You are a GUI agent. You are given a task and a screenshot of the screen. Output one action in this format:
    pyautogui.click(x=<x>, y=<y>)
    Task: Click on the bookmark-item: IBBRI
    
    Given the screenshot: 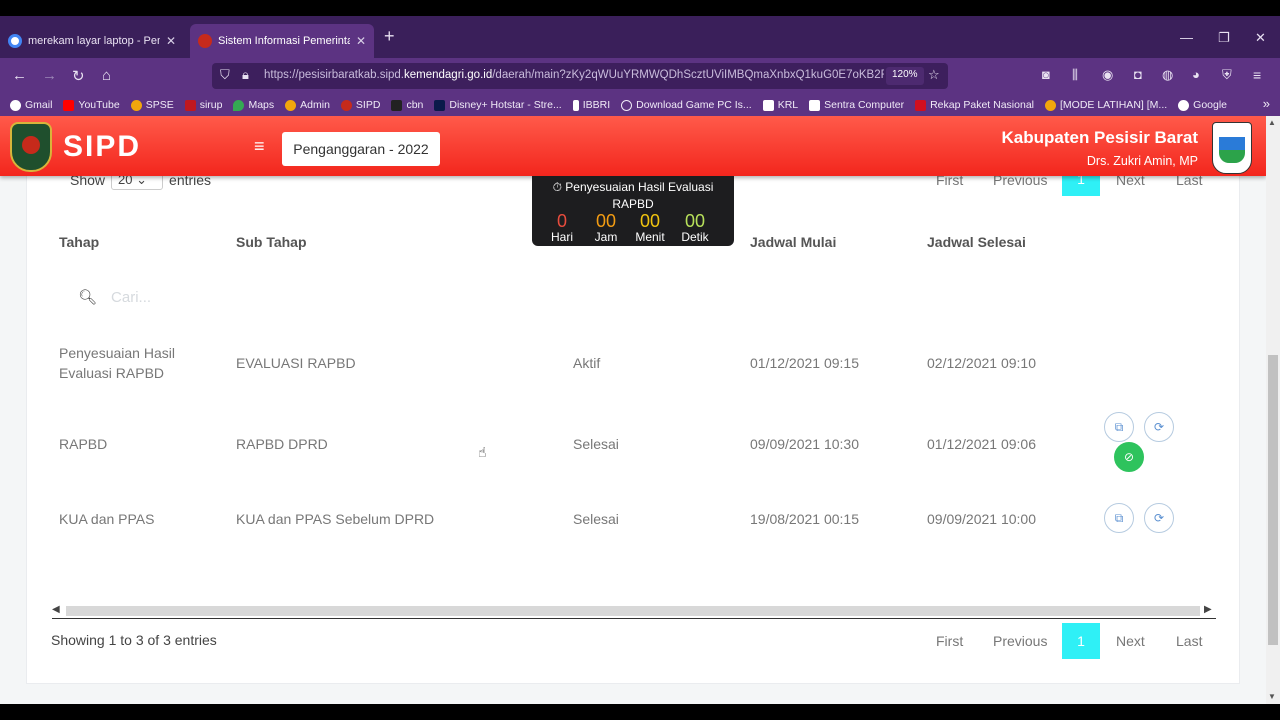 What is the action you would take?
    pyautogui.click(x=591, y=105)
    